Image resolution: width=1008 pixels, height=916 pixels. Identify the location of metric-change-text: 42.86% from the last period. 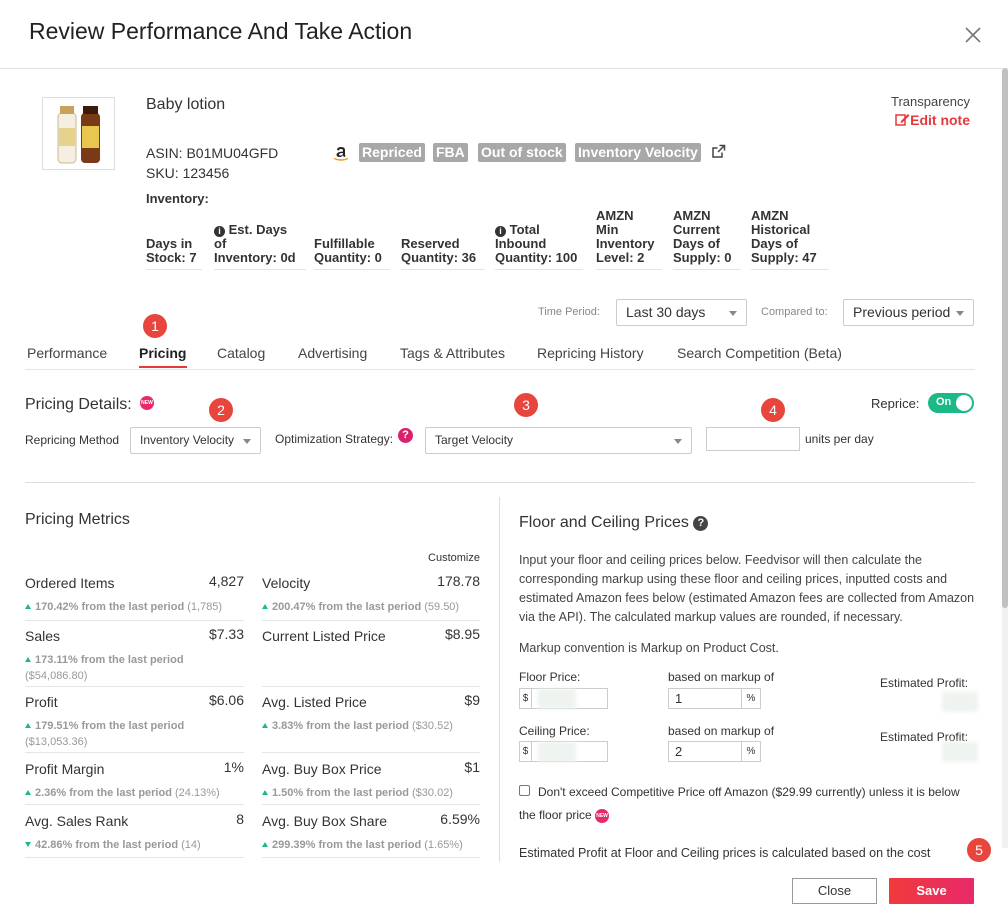
(107, 845).